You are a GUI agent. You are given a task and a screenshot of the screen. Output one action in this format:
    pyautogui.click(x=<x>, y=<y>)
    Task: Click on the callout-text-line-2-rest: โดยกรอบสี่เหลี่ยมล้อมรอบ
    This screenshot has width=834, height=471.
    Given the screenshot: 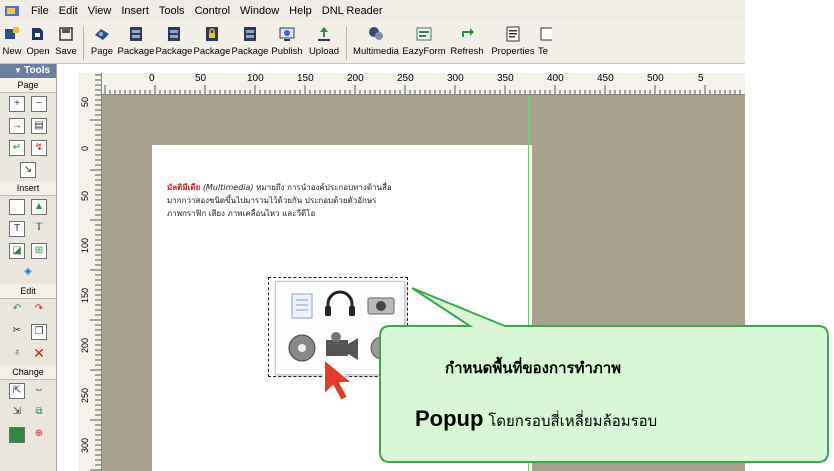 What is the action you would take?
    pyautogui.click(x=570, y=421)
    